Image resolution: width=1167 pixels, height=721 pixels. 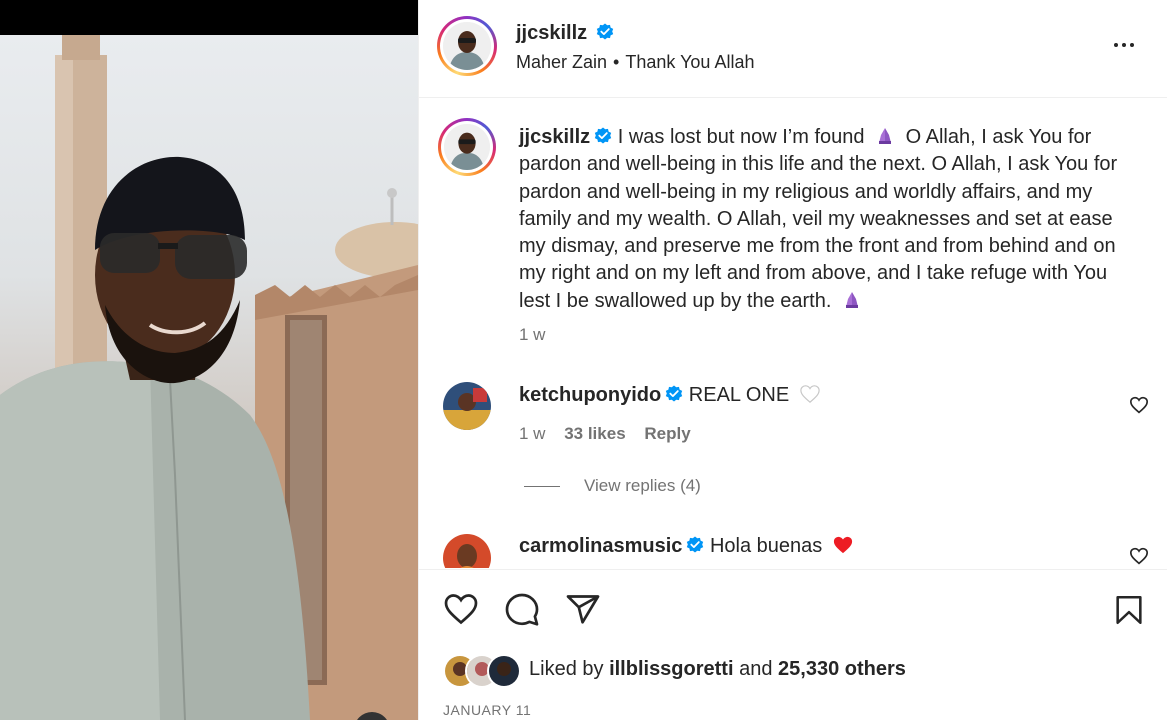 What do you see at coordinates (583, 610) in the screenshot?
I see `paper-plane-icon` at bounding box center [583, 610].